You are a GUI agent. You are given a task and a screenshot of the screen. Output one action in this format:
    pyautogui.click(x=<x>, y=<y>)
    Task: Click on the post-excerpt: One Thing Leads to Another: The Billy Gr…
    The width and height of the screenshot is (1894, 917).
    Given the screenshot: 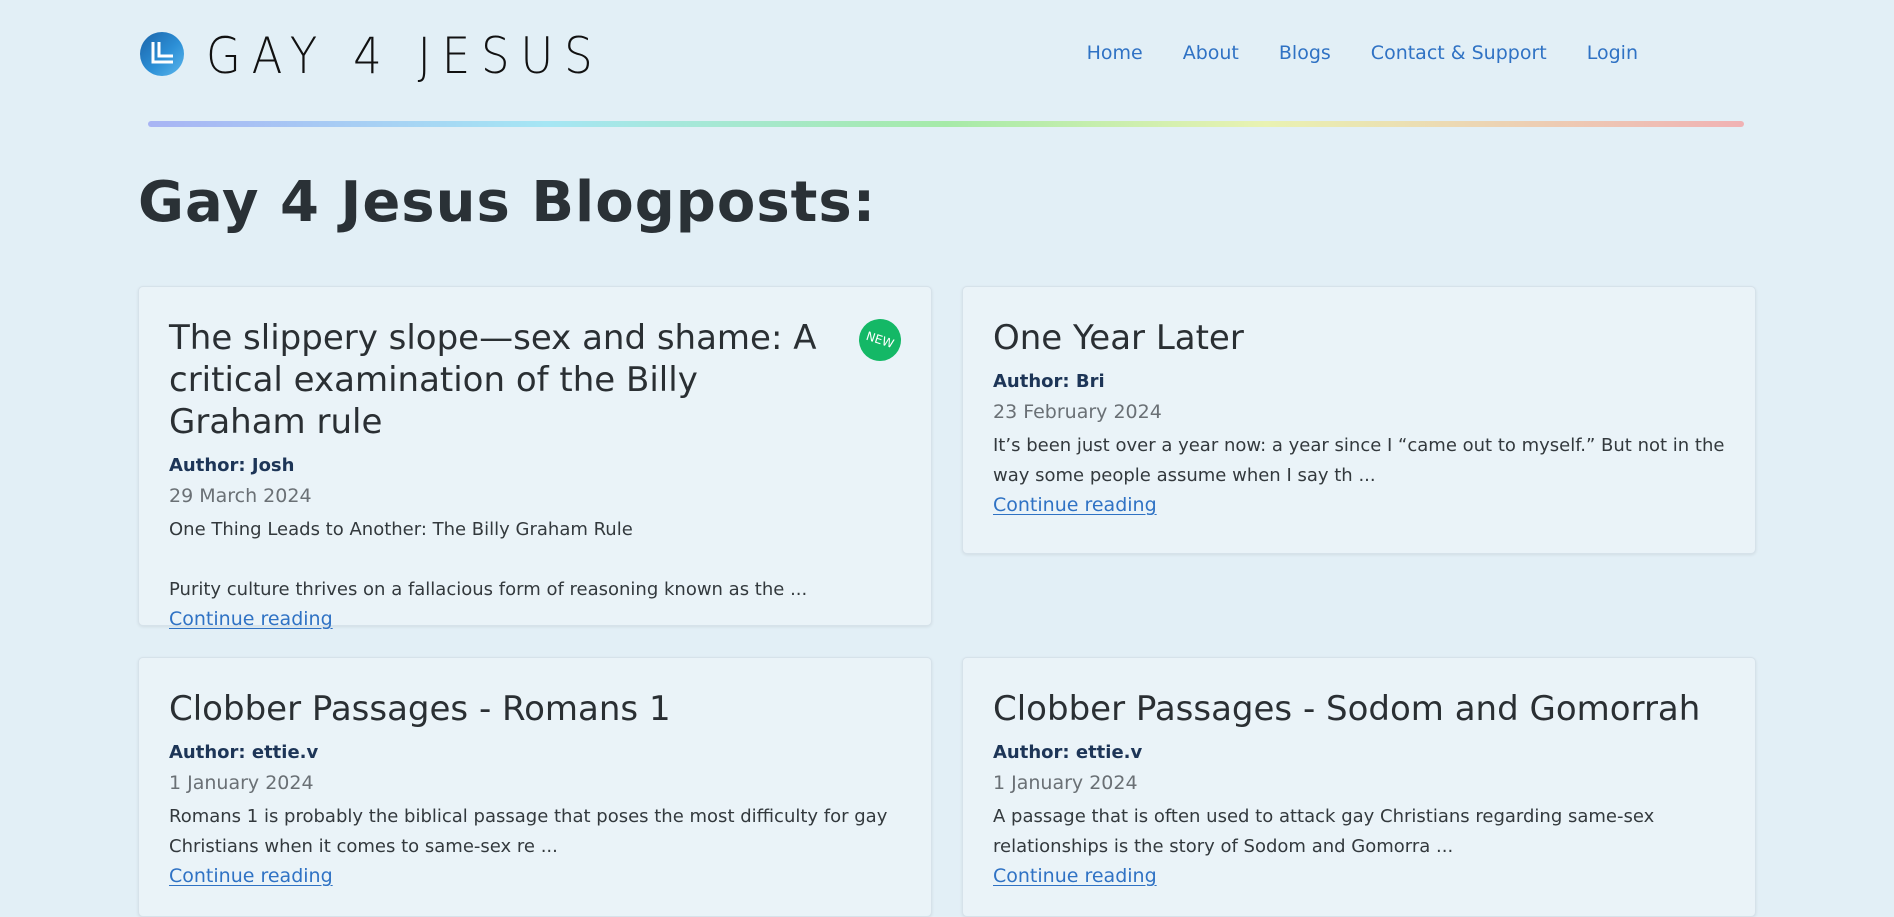 What is the action you would take?
    pyautogui.click(x=488, y=559)
    